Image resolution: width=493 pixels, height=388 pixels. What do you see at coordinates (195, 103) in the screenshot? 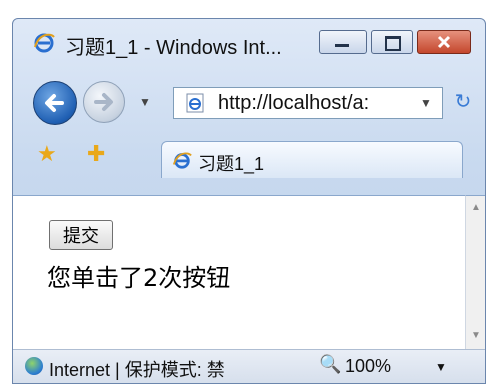
I see `page-icon` at bounding box center [195, 103].